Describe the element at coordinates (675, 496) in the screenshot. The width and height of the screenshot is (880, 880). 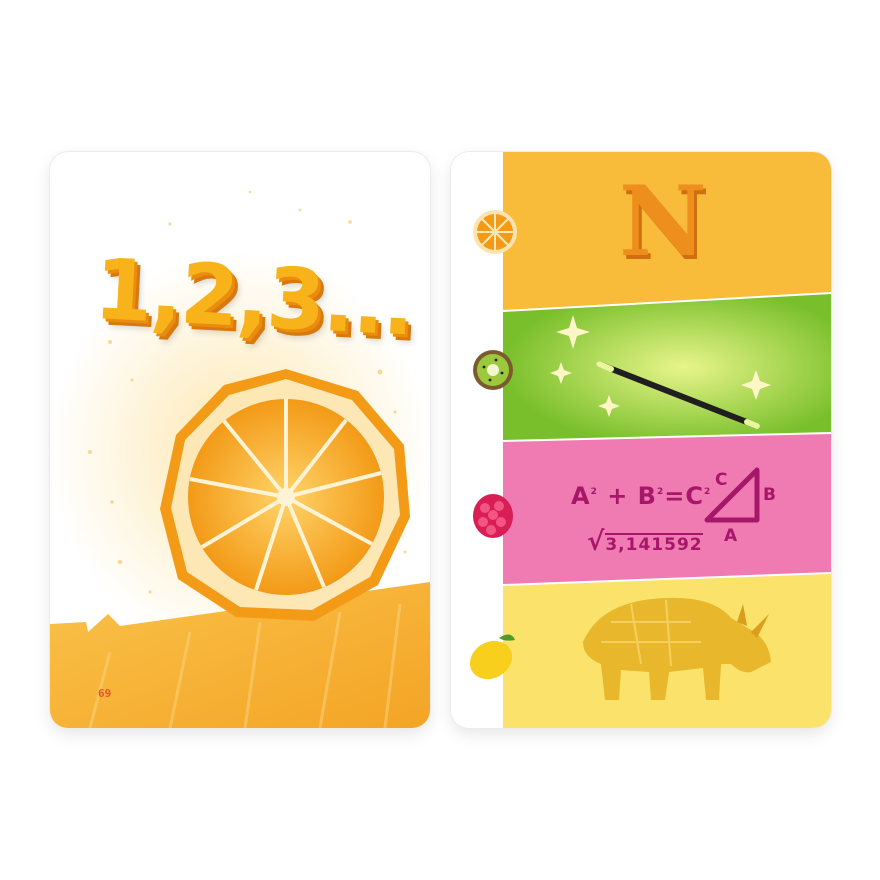
I see `math-equals: =` at that location.